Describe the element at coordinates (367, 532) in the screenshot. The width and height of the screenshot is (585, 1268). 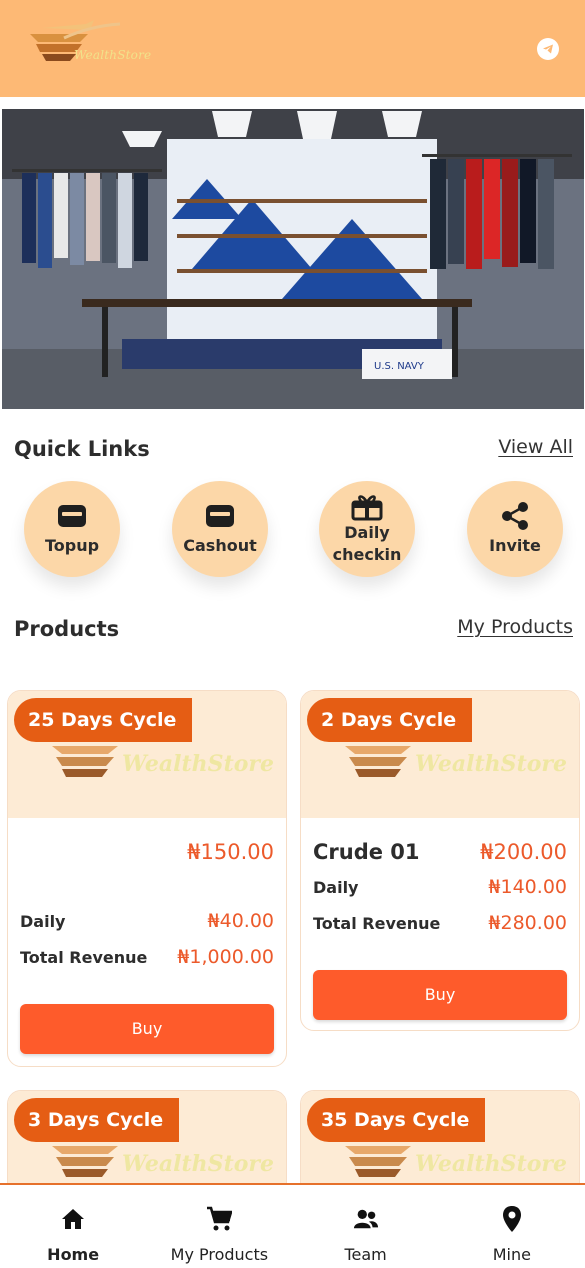
I see `quick-link-label-line1: Daily` at that location.